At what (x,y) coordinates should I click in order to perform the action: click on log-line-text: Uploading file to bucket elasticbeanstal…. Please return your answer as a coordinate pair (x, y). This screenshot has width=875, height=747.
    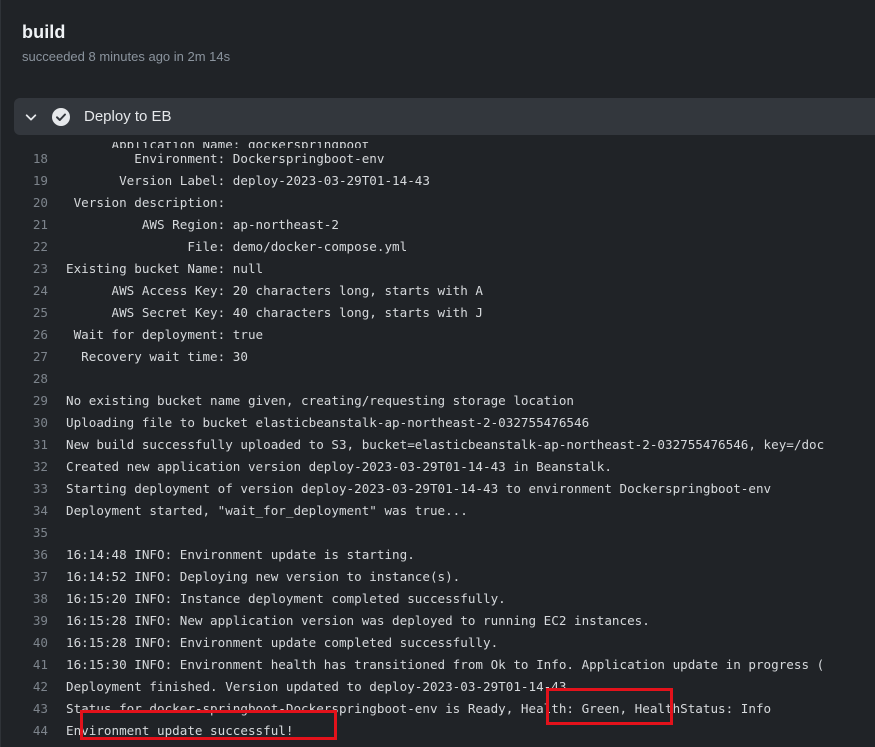
    Looking at the image, I should click on (328, 422).